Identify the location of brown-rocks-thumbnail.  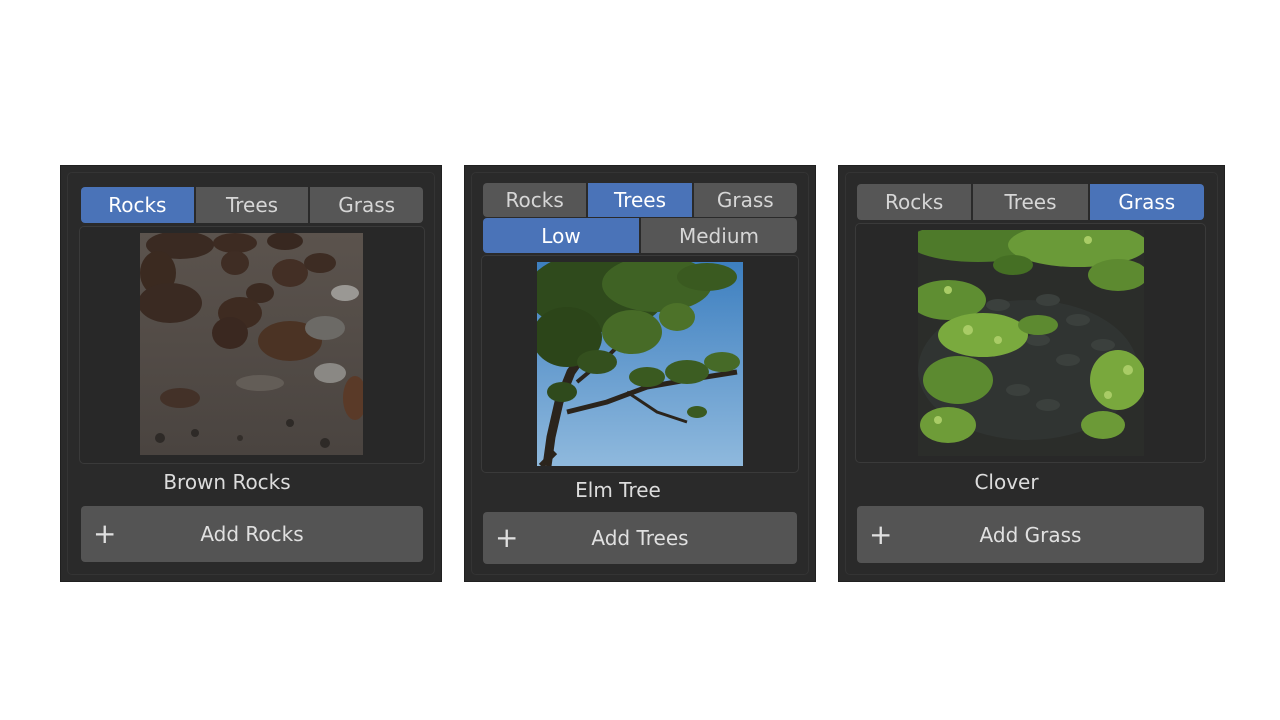
(251, 344).